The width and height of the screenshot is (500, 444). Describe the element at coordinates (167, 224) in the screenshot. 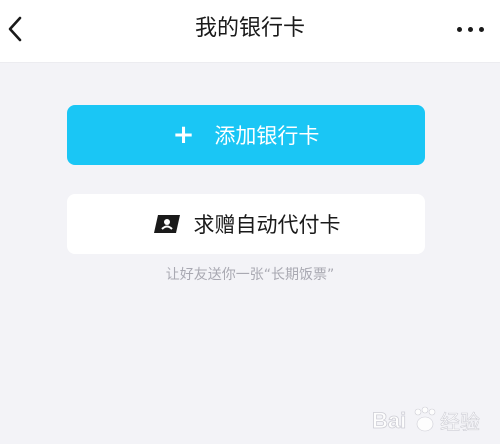

I see `gift-card-icon` at that location.